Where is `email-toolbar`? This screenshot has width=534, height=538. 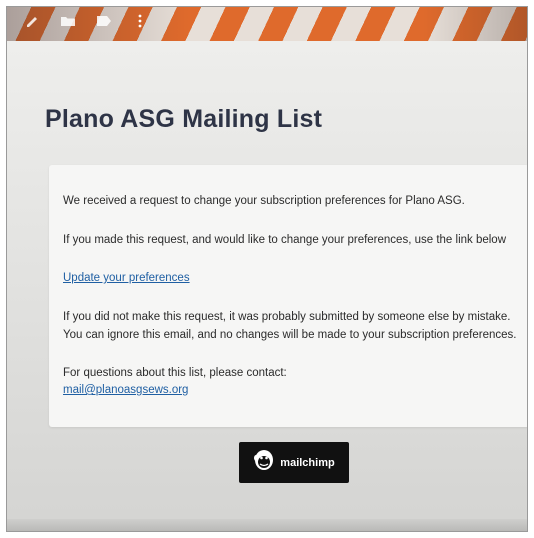 email-toolbar is located at coordinates (86, 21).